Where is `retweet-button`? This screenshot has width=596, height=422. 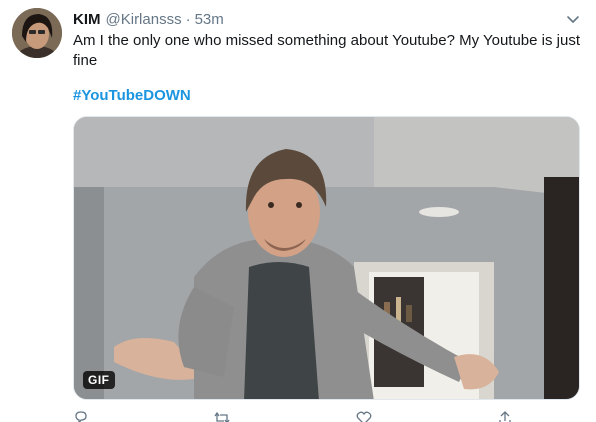
retweet-button is located at coordinates (222, 416).